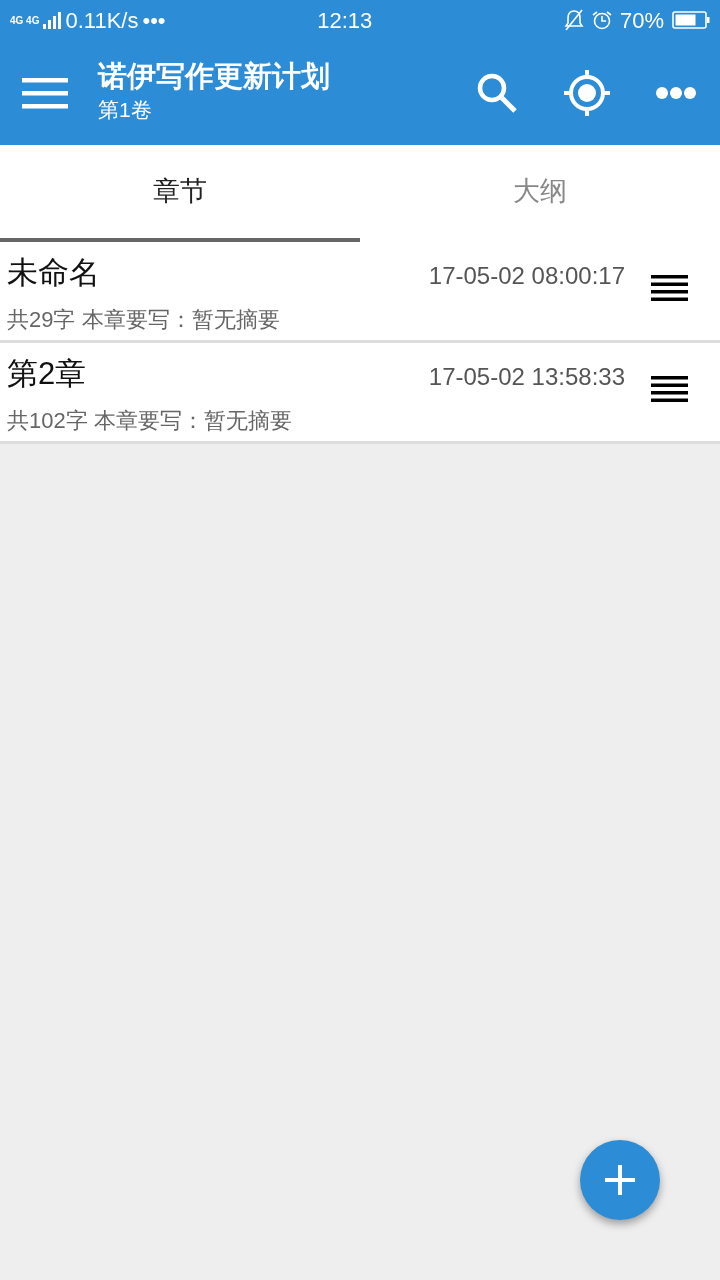  I want to click on chapter-title: 未命名, so click(53, 273).